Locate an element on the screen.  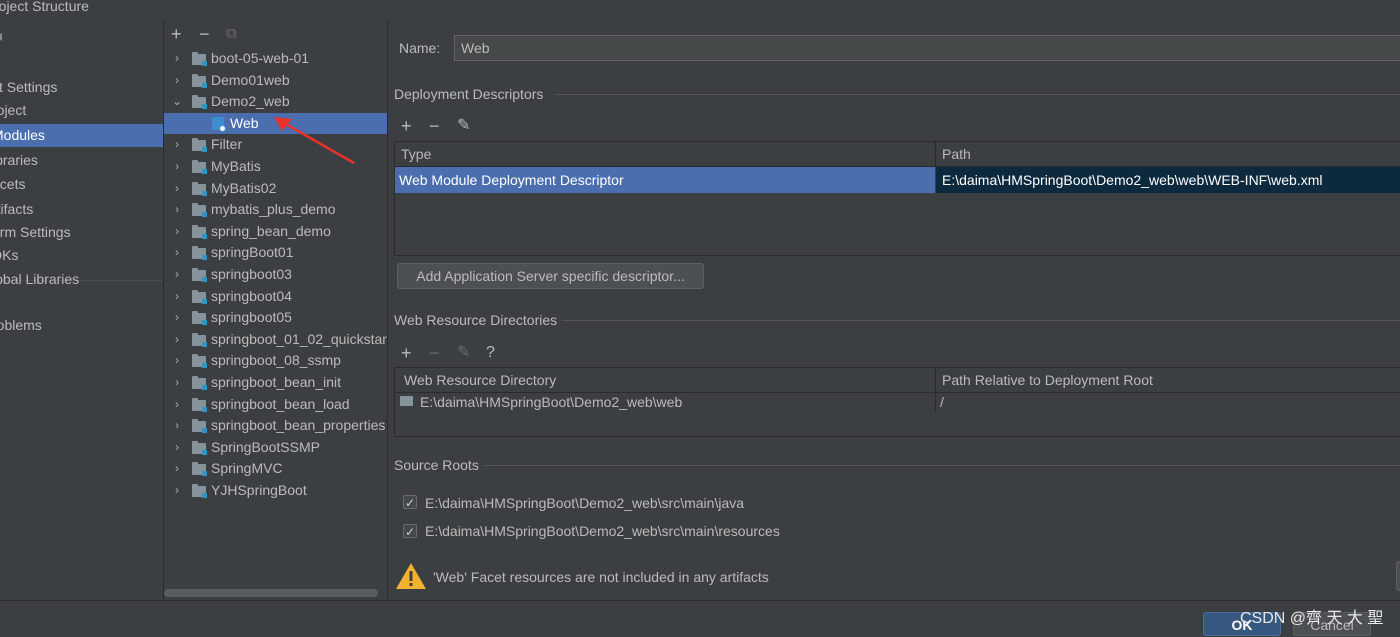
tree-row-label: YJHSpringBoot is located at coordinates (259, 490).